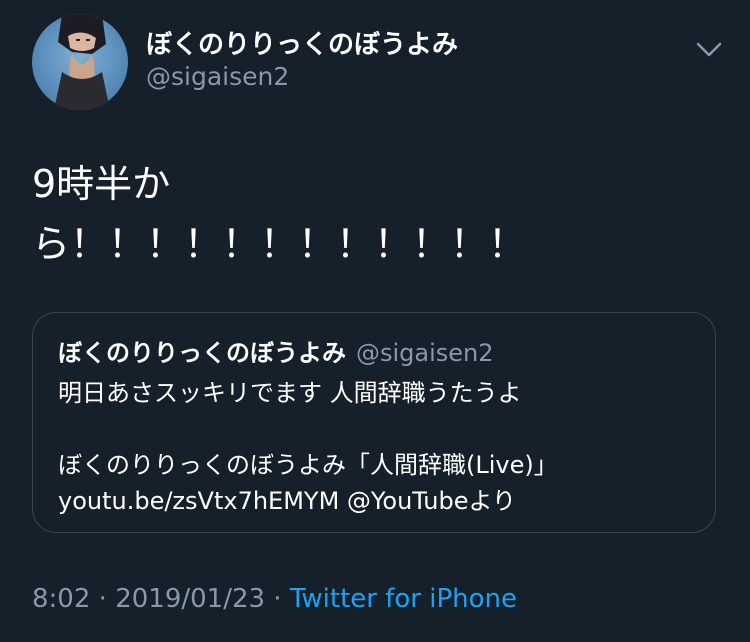 The width and height of the screenshot is (750, 642). Describe the element at coordinates (709, 49) in the screenshot. I see `chevron-down-icon` at that location.